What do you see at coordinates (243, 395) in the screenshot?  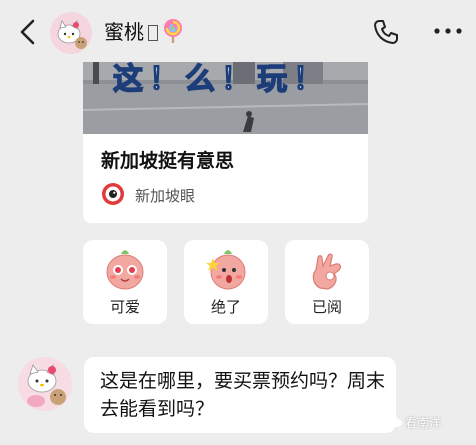 I see `message-text: 这是在哪里，要买票预约吗？周末去能看到吗？` at bounding box center [243, 395].